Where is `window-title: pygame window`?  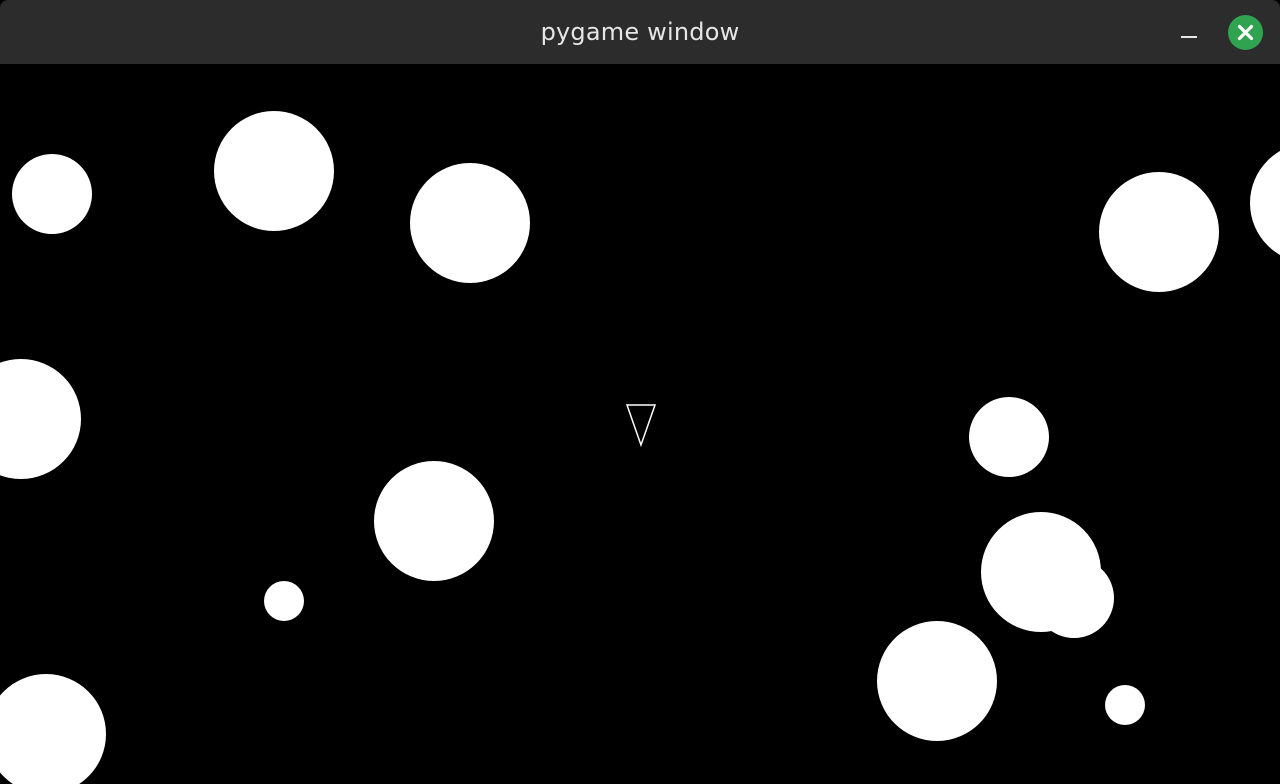
window-title: pygame window is located at coordinates (640, 32).